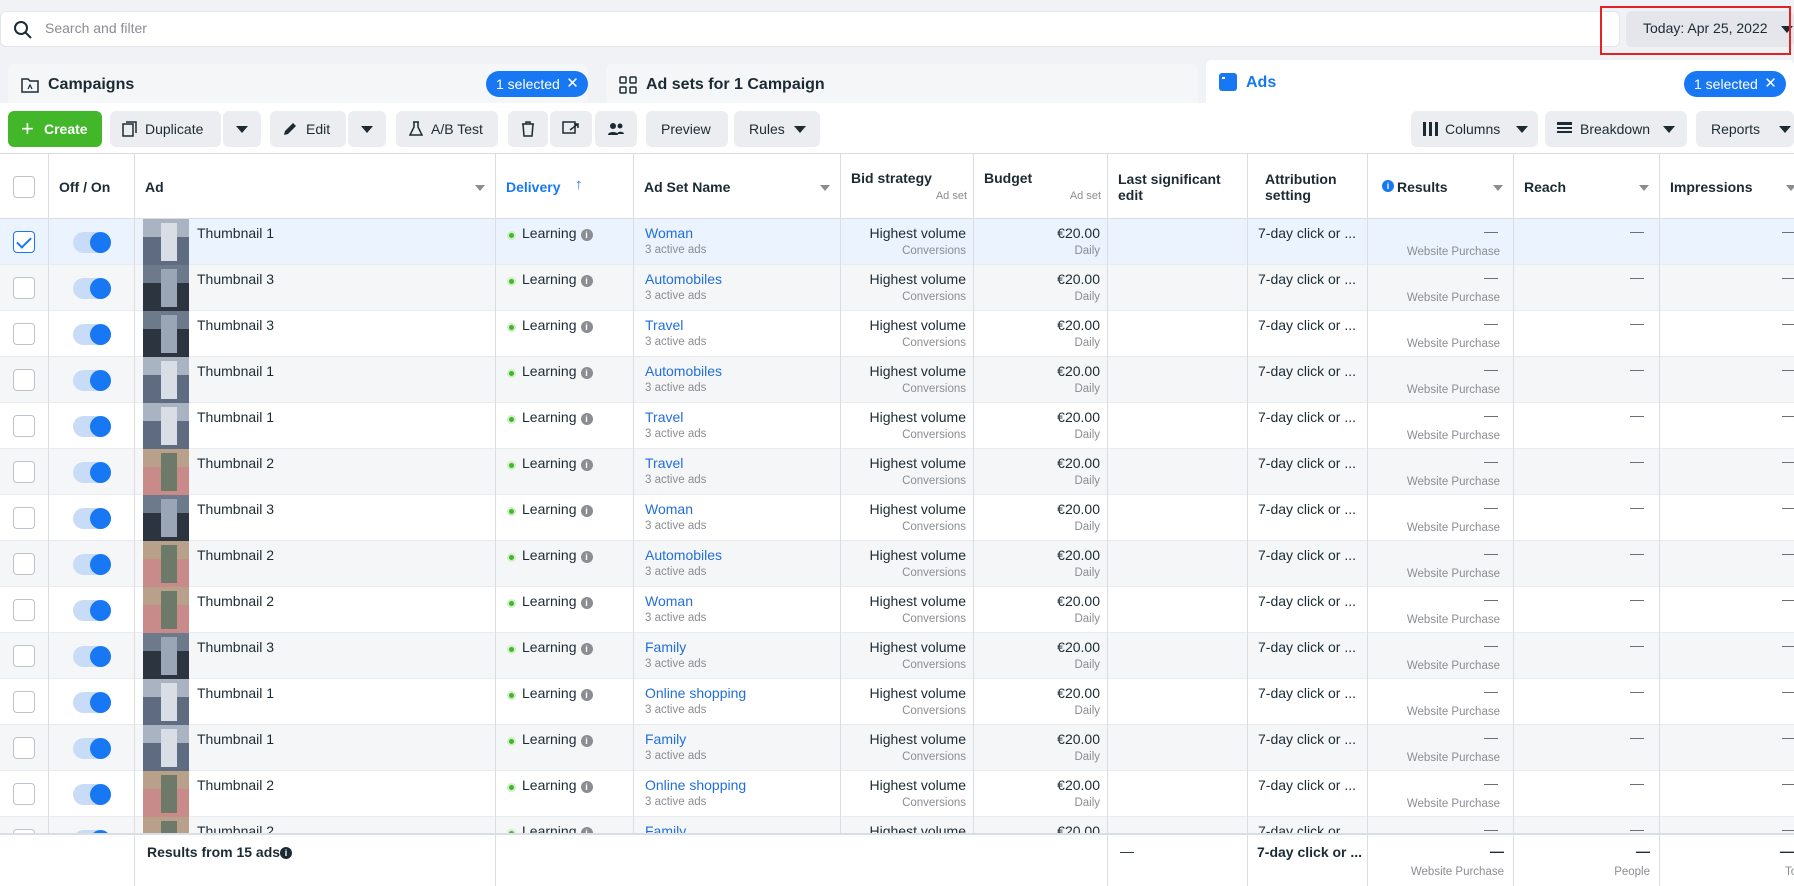 The image size is (1794, 886). Describe the element at coordinates (55, 129) in the screenshot. I see `create-button: + Create` at that location.